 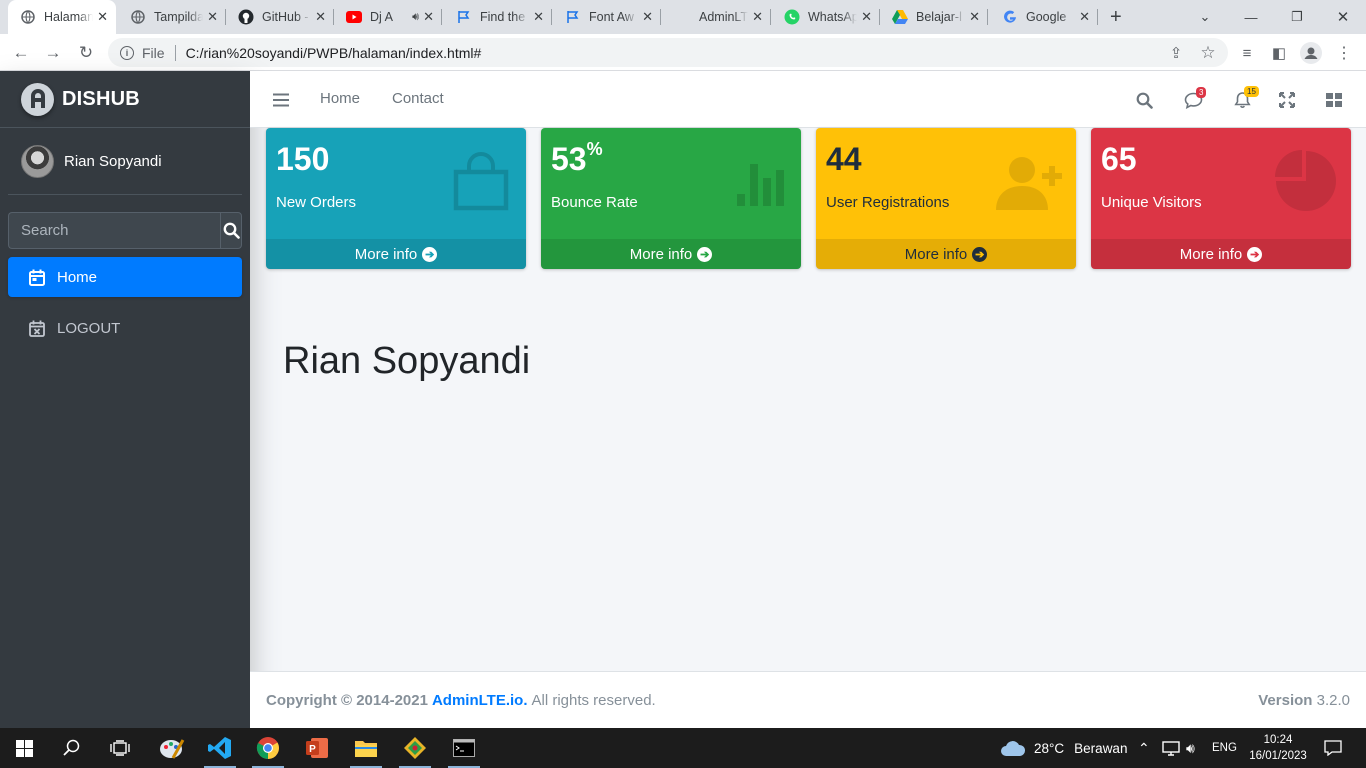 What do you see at coordinates (246, 17) in the screenshot?
I see `github-icon` at bounding box center [246, 17].